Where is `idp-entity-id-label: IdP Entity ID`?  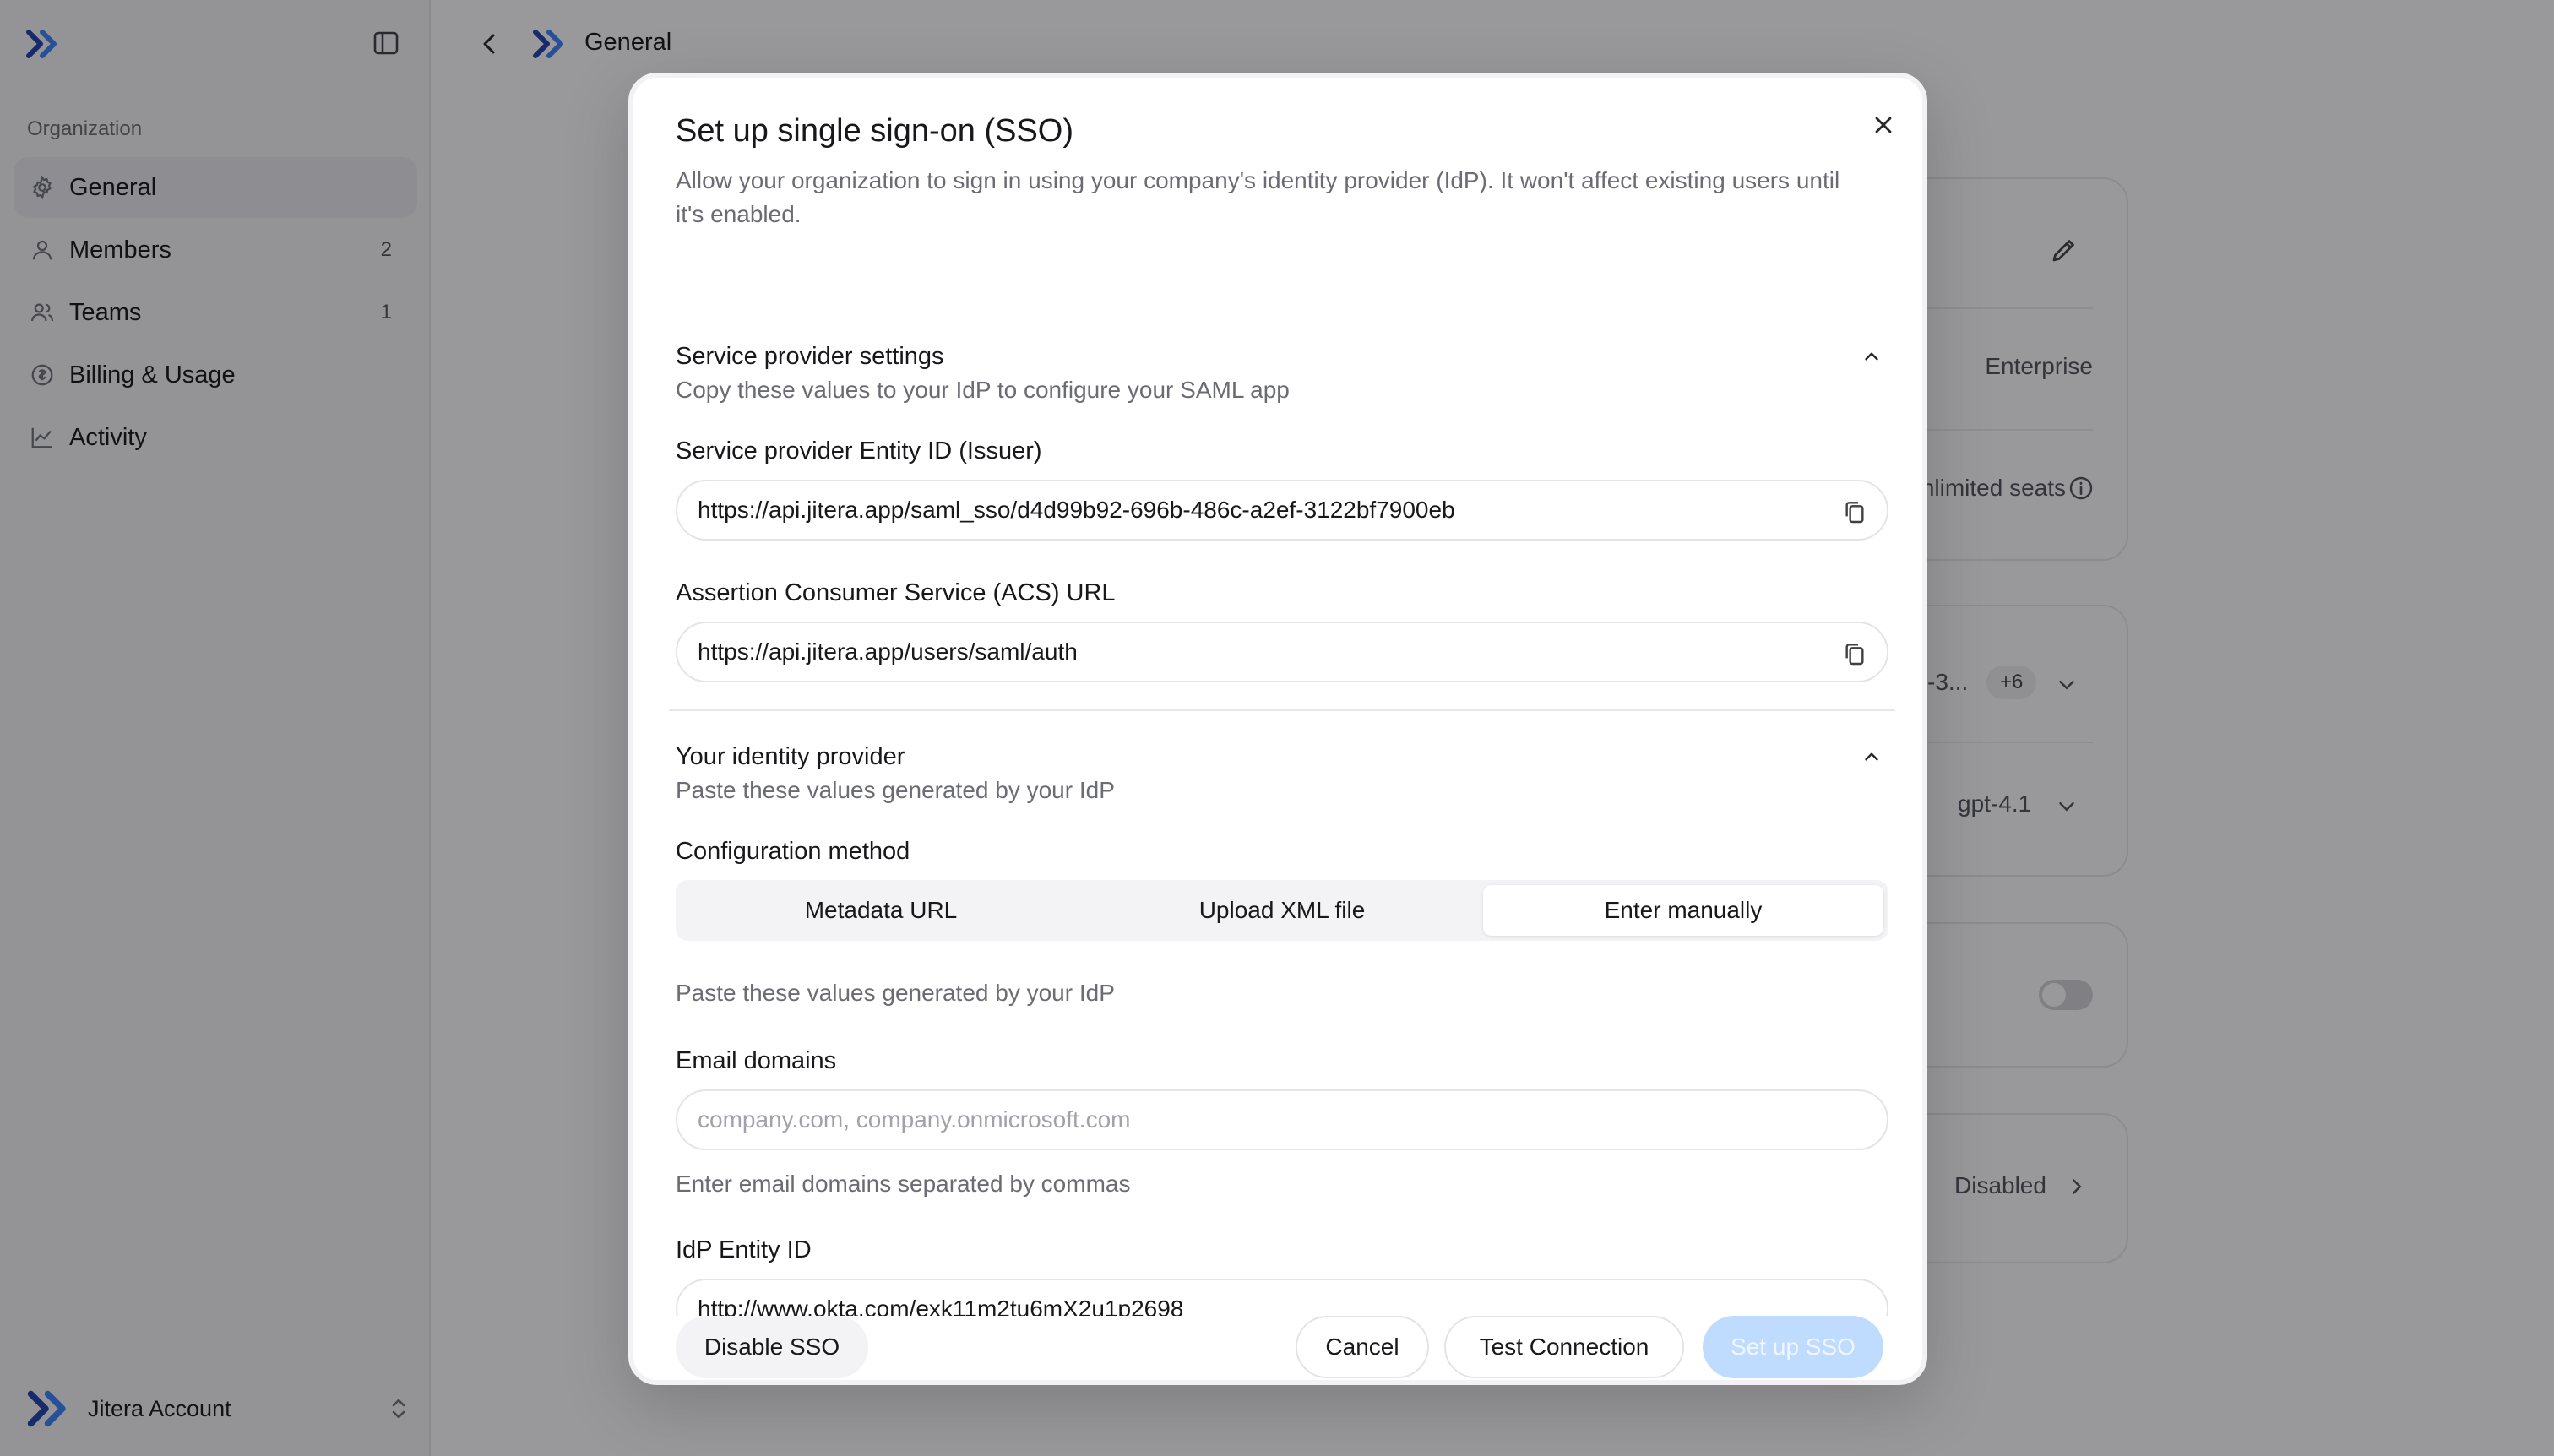
idp-entity-id-label: IdP Entity ID is located at coordinates (744, 1249).